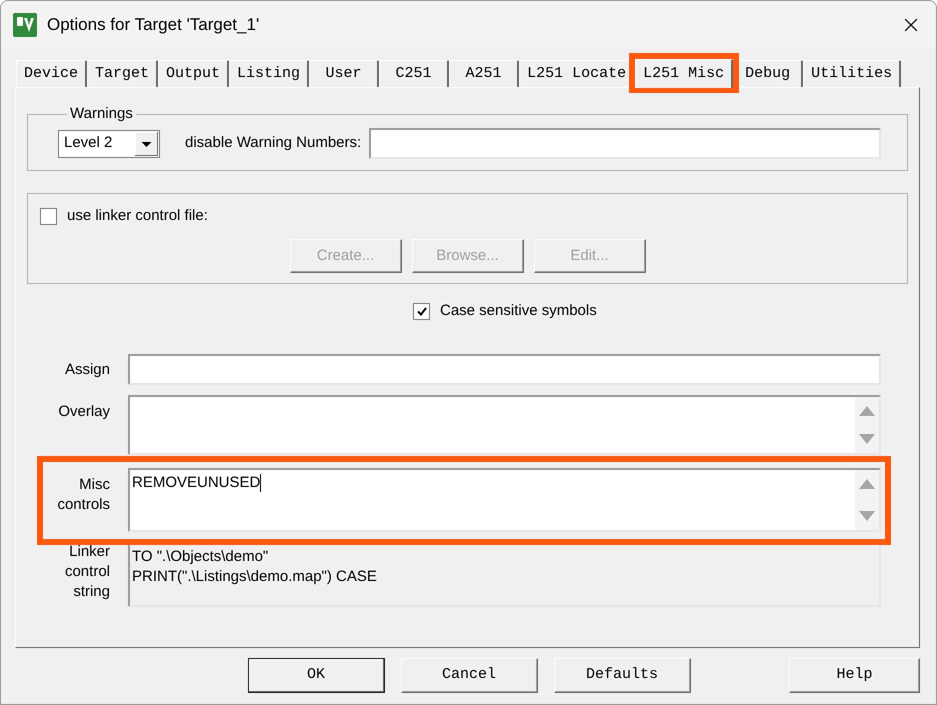 The width and height of the screenshot is (937, 705). Describe the element at coordinates (109, 144) in the screenshot. I see `level-dropdown: Level 2` at that location.